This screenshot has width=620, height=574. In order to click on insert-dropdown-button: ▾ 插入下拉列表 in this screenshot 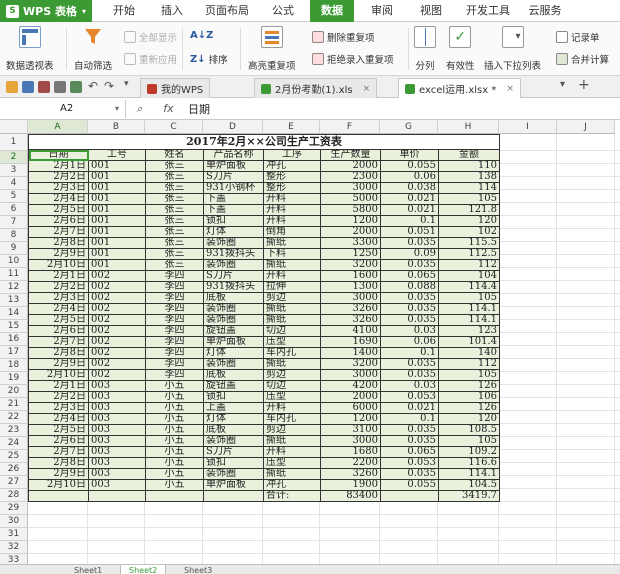, I will do `click(512, 49)`.